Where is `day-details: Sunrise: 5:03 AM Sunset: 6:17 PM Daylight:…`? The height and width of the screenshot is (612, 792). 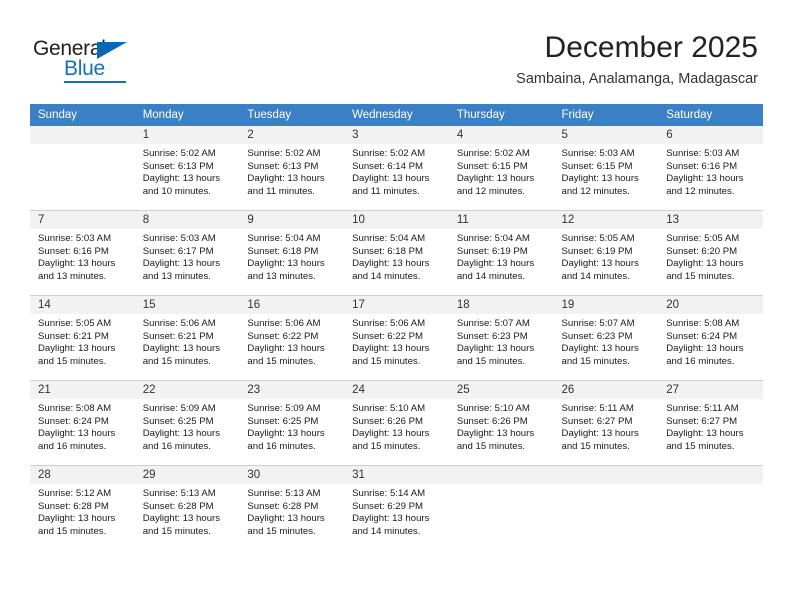 day-details: Sunrise: 5:03 AM Sunset: 6:17 PM Daylight:… is located at coordinates (187, 256).